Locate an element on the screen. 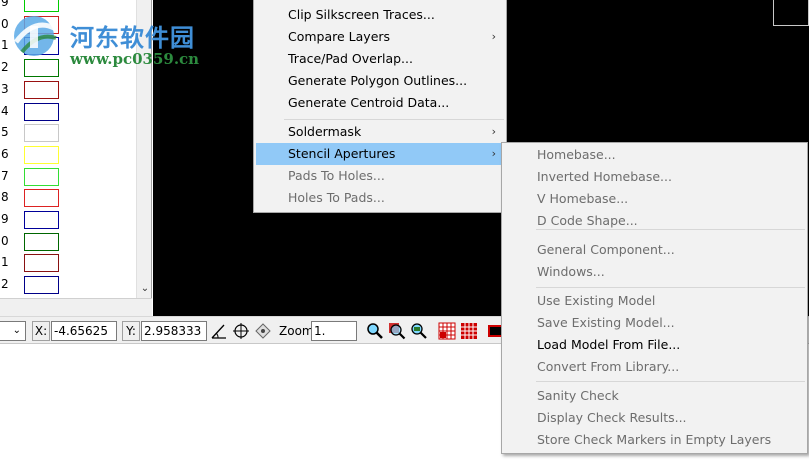 The height and width of the screenshot is (460, 809). y-coordinate-label: Y: is located at coordinates (131, 331).